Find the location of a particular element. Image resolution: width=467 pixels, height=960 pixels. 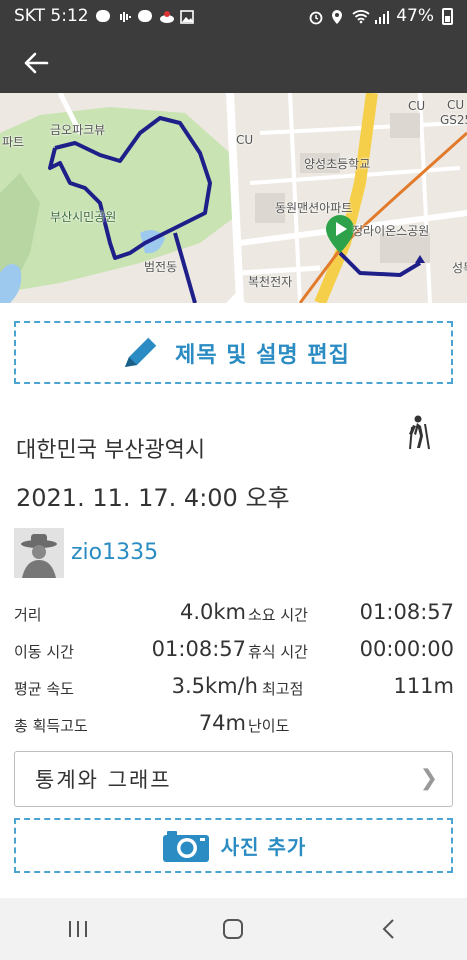

avatar is located at coordinates (39, 553).